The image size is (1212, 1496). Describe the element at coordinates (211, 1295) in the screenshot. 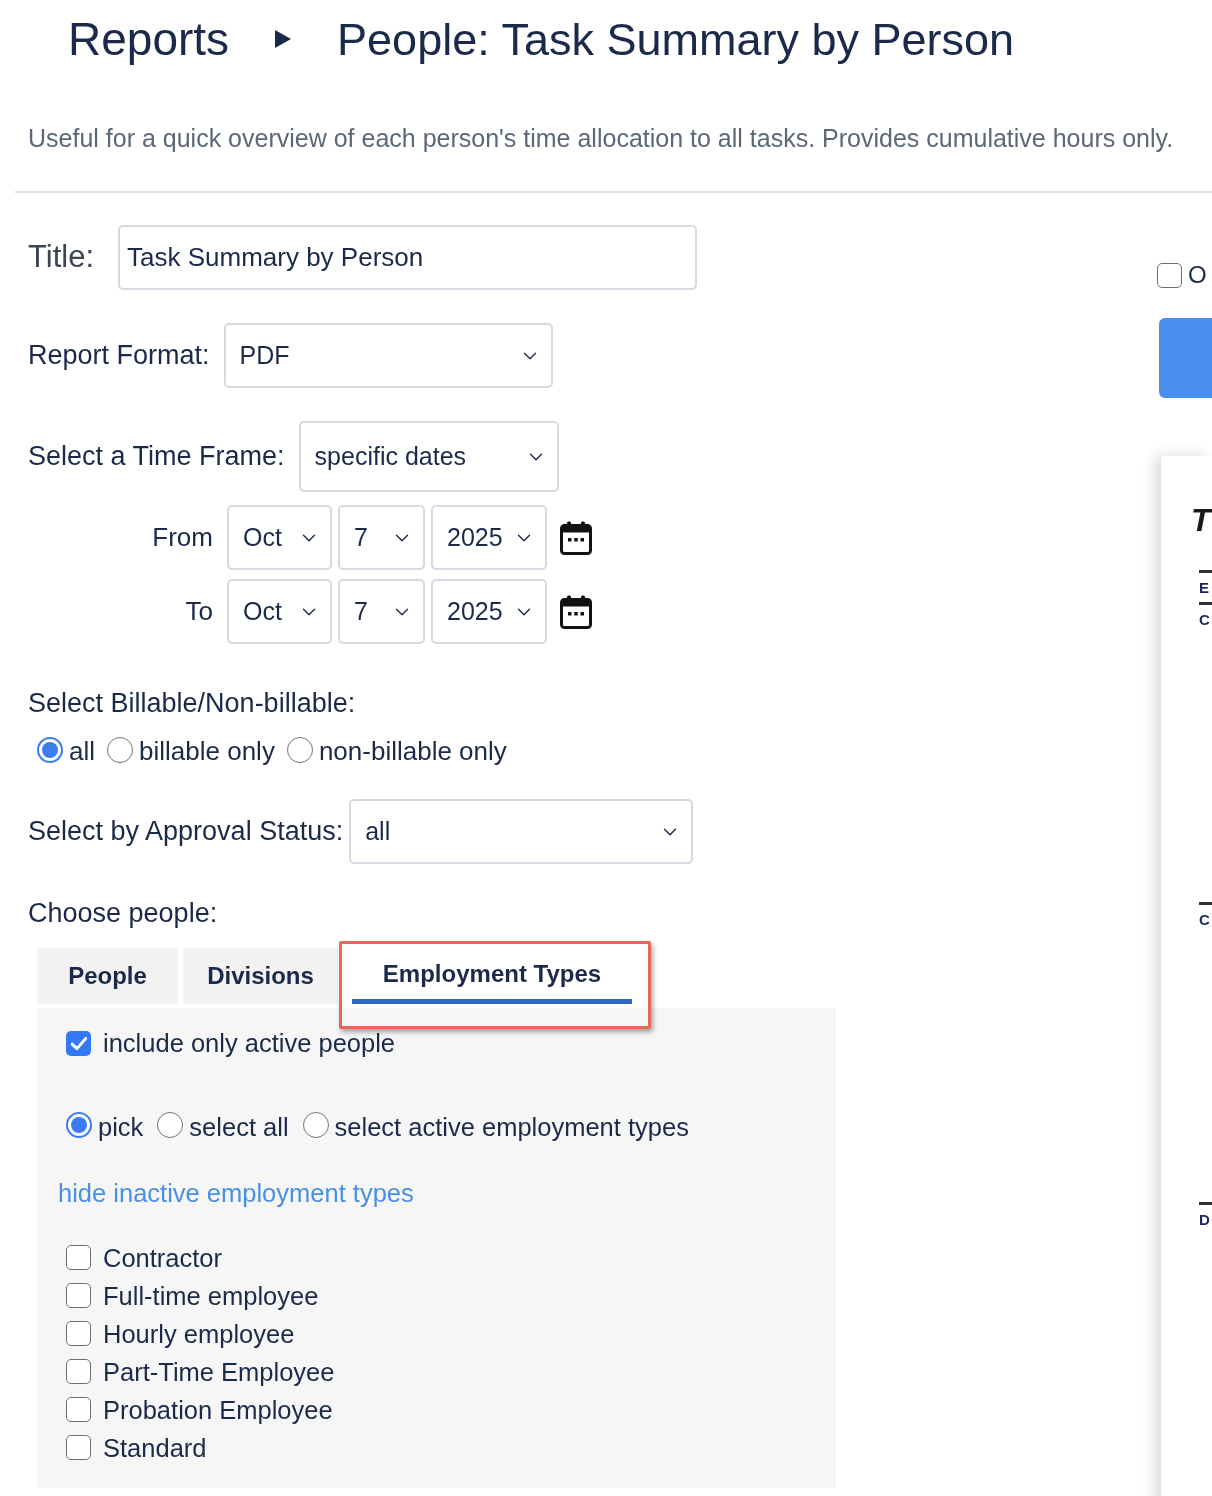

I see `checkbox-label: Full-time employee` at that location.